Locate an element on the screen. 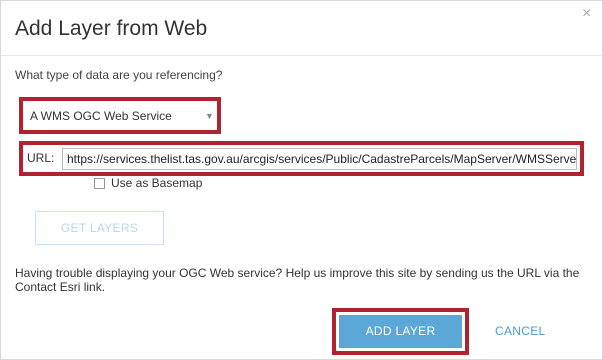  data-type-selected-value: A WMS OGC Web Service is located at coordinates (101, 116).